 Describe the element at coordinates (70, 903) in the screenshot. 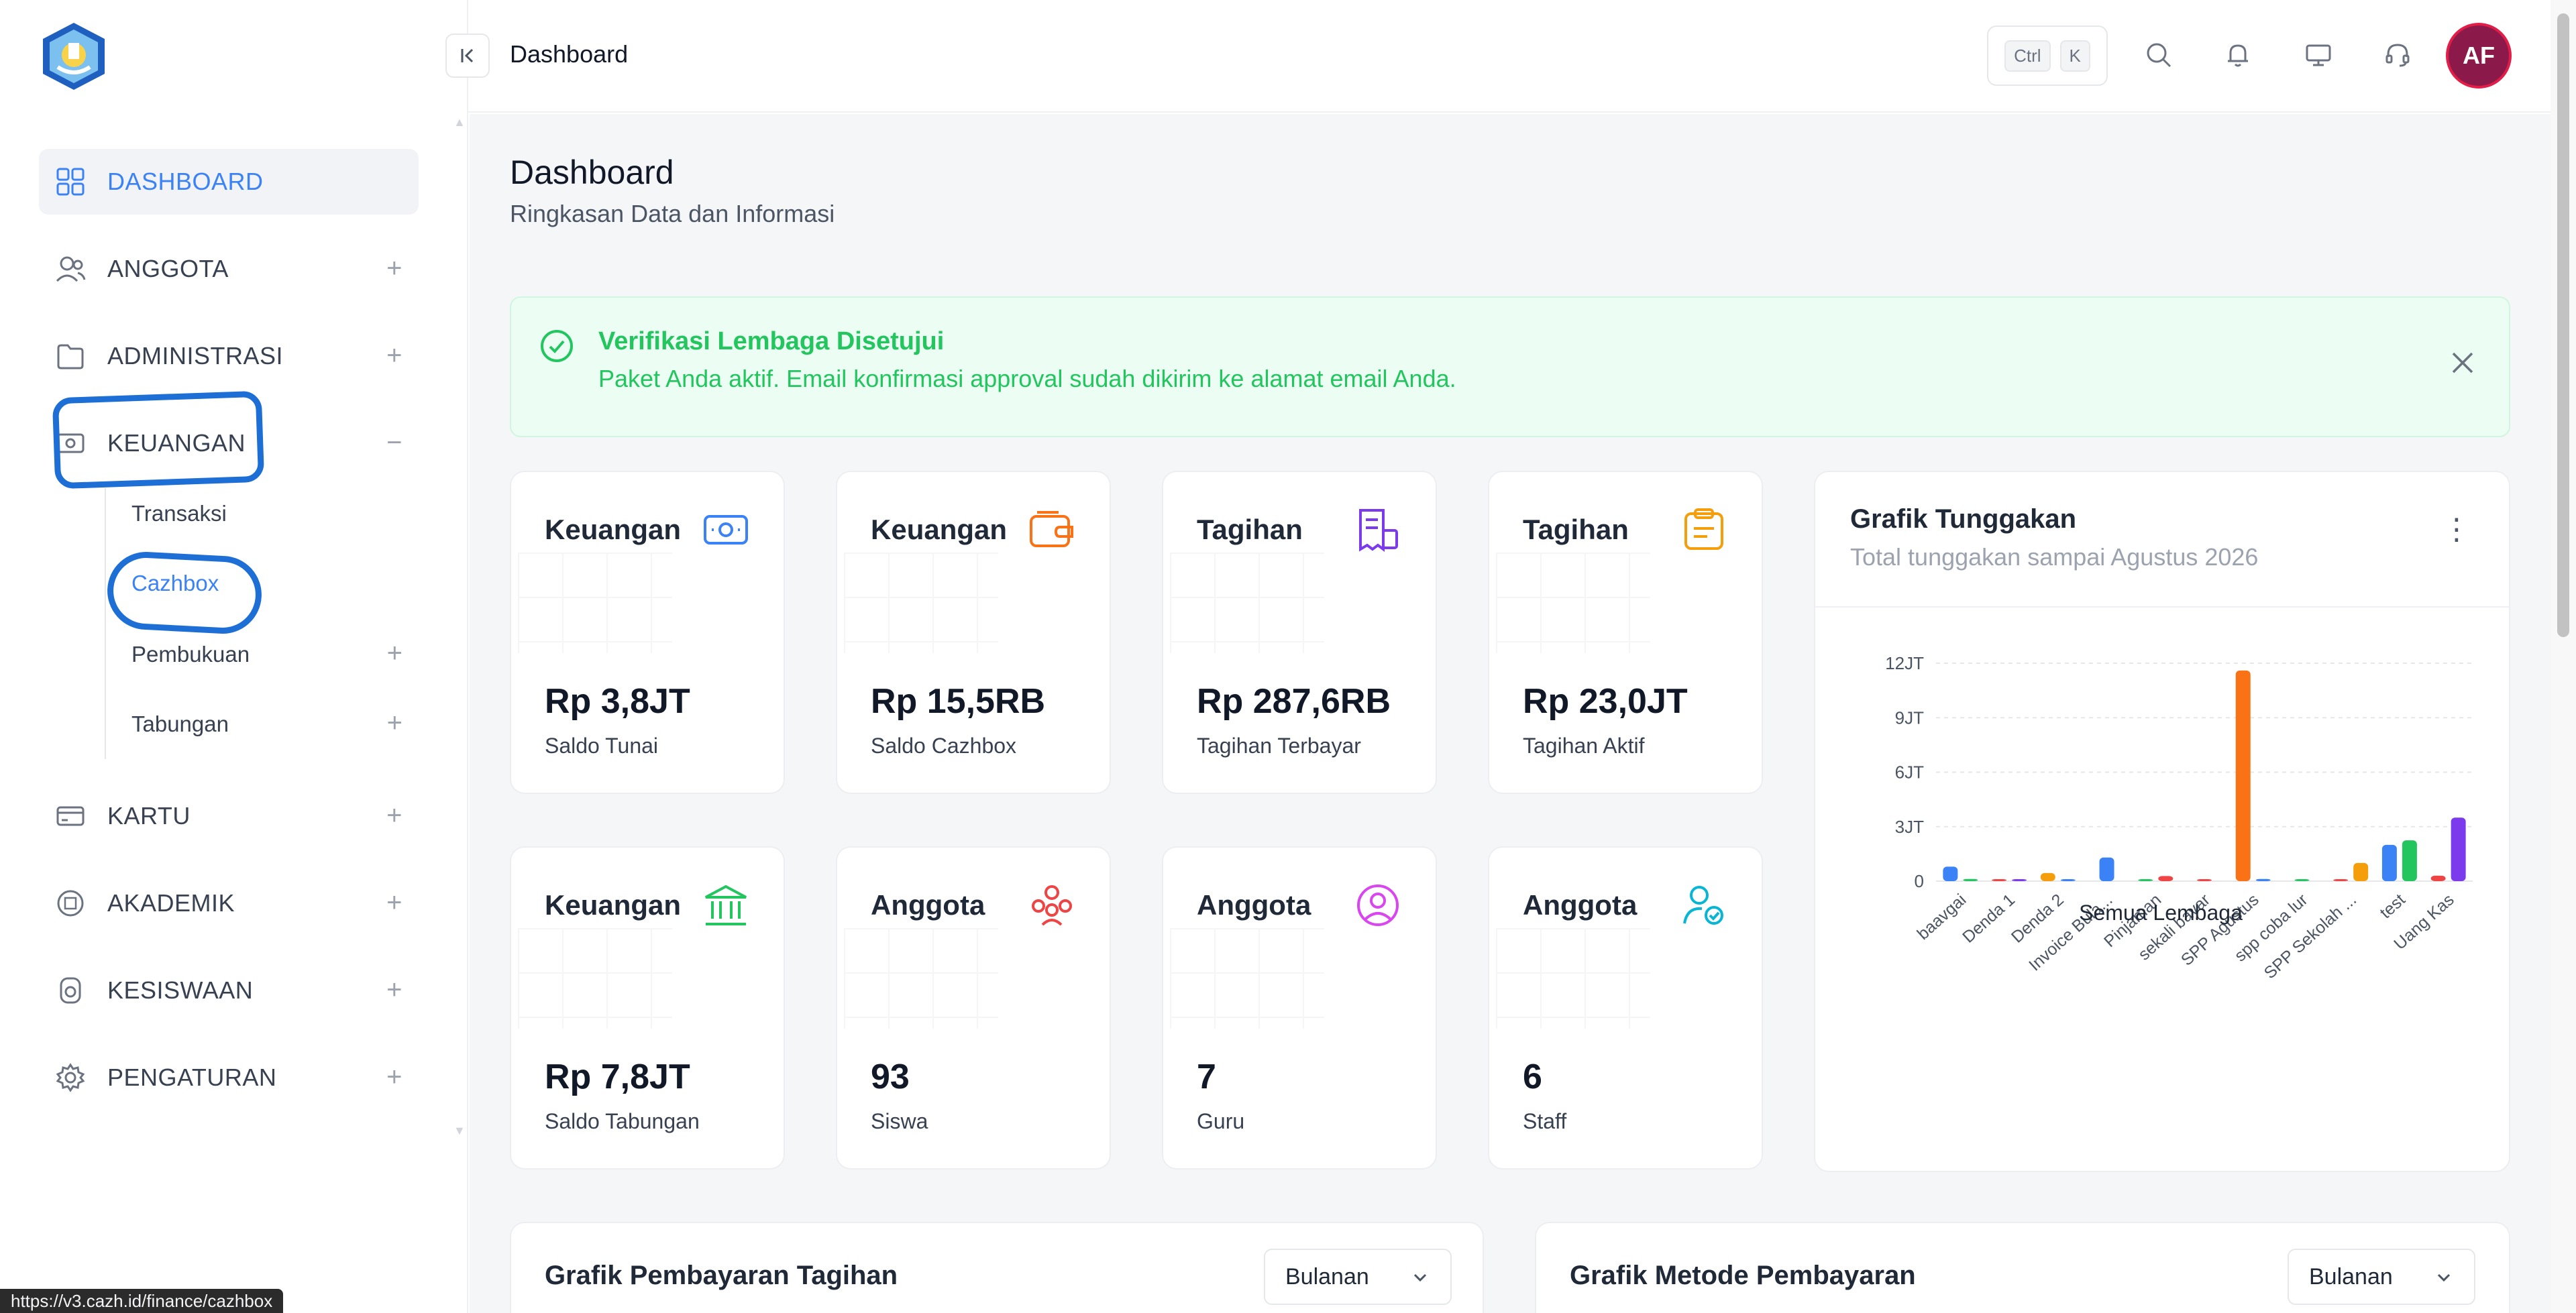

I see `book-icon` at that location.